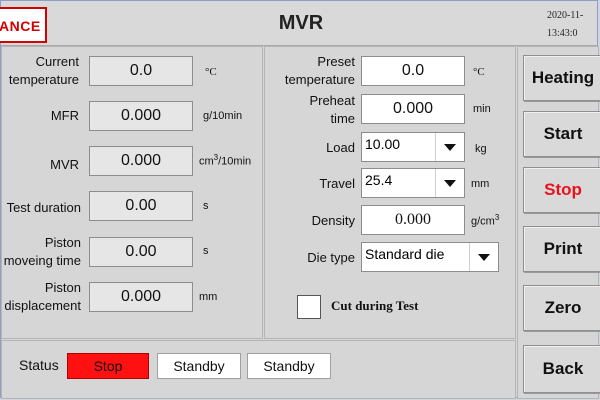 Image resolution: width=600 pixels, height=400 pixels. What do you see at coordinates (332, 109) in the screenshot?
I see `preheat-time-label: Preheat time` at bounding box center [332, 109].